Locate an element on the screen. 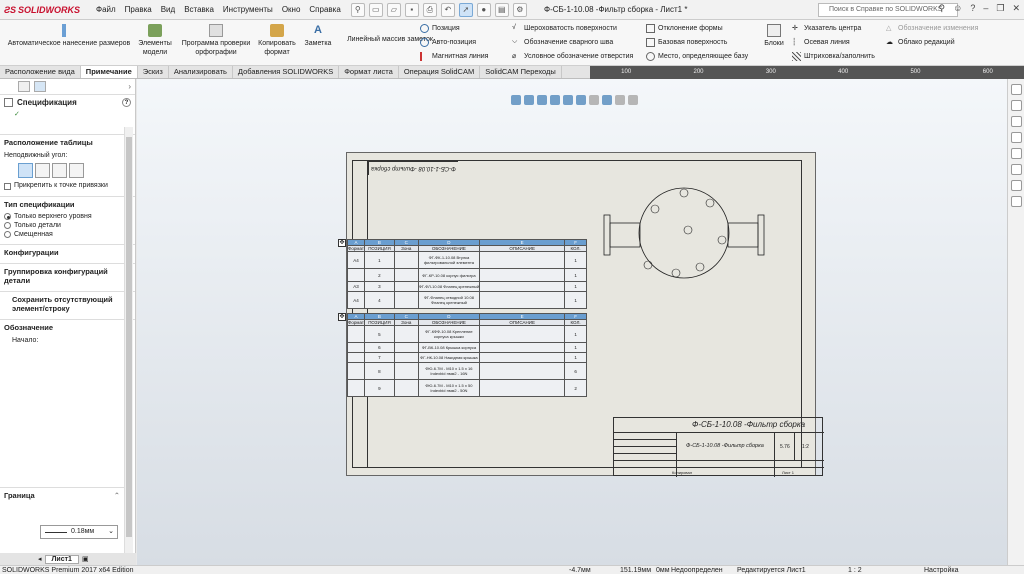 This screenshot has height=574, width=1024. radio-top-level-only: Только верхнего уровня is located at coordinates (67, 216).